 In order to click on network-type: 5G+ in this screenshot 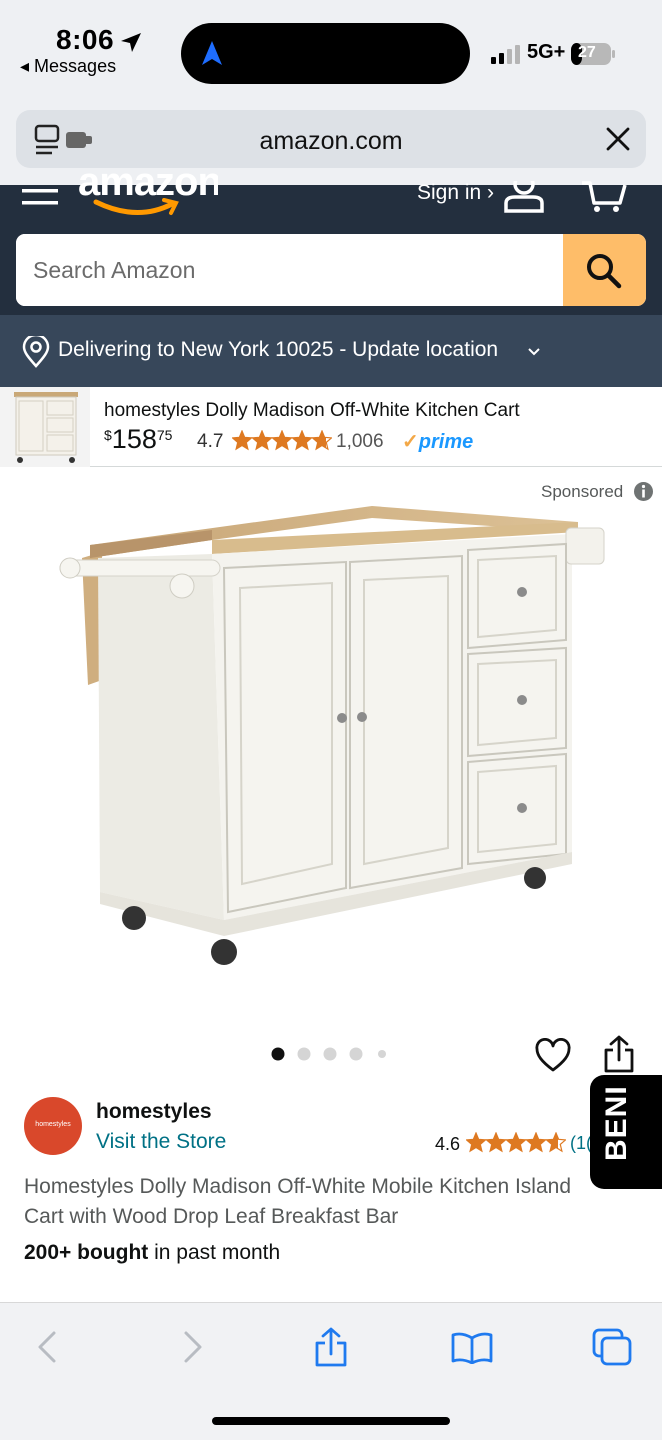, I will do `click(546, 52)`.